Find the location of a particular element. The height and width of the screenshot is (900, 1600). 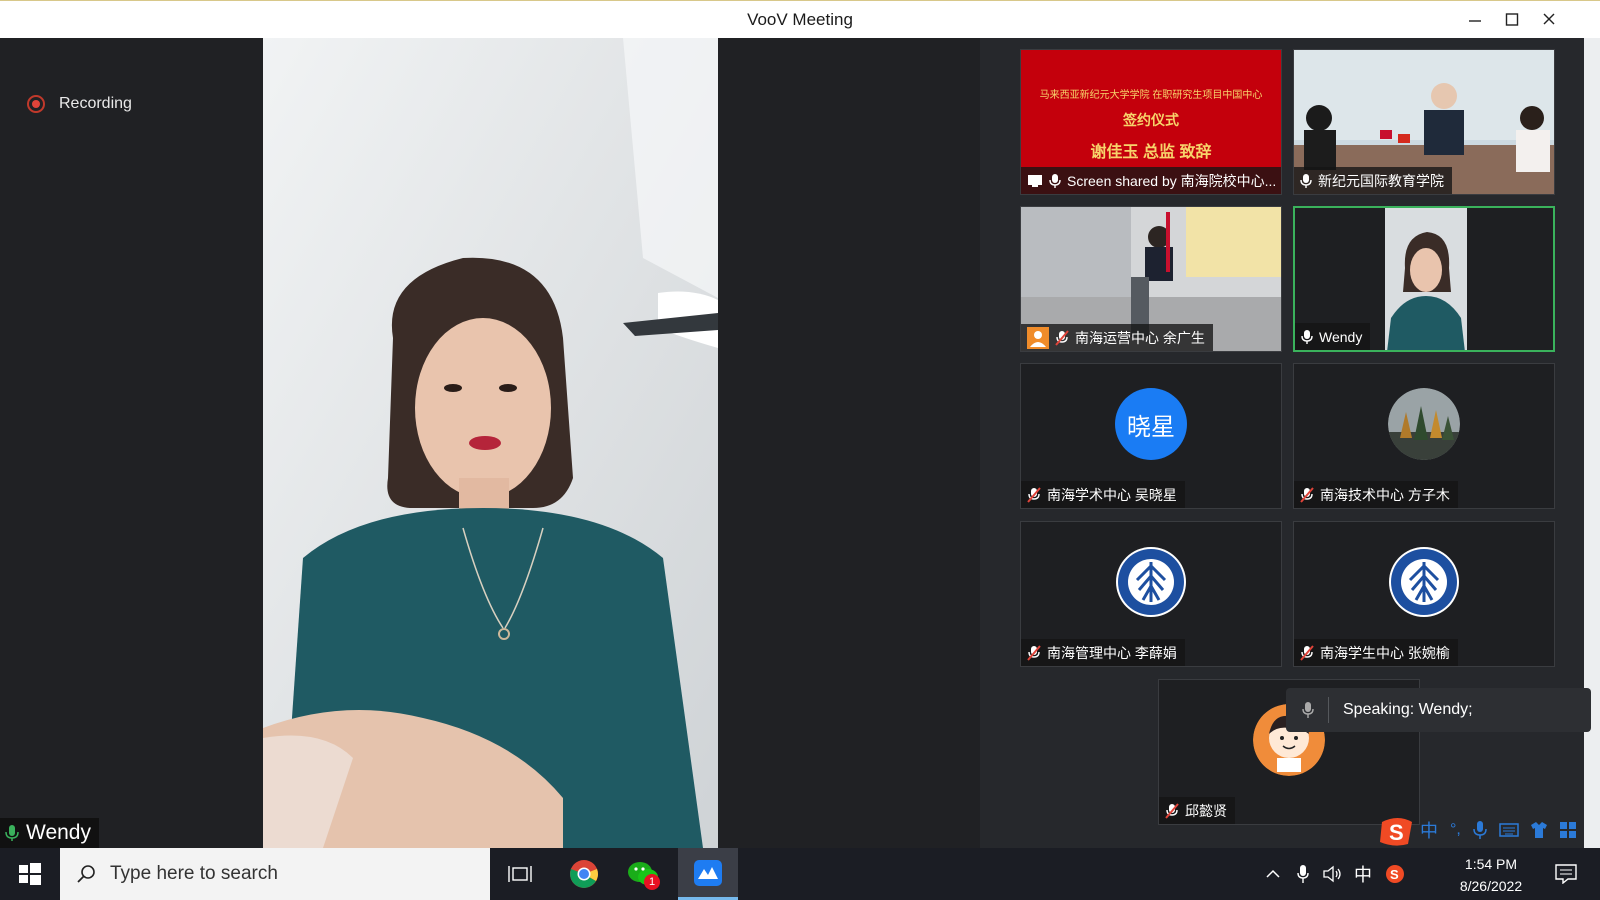

maximize-button is located at coordinates (1512, 20).